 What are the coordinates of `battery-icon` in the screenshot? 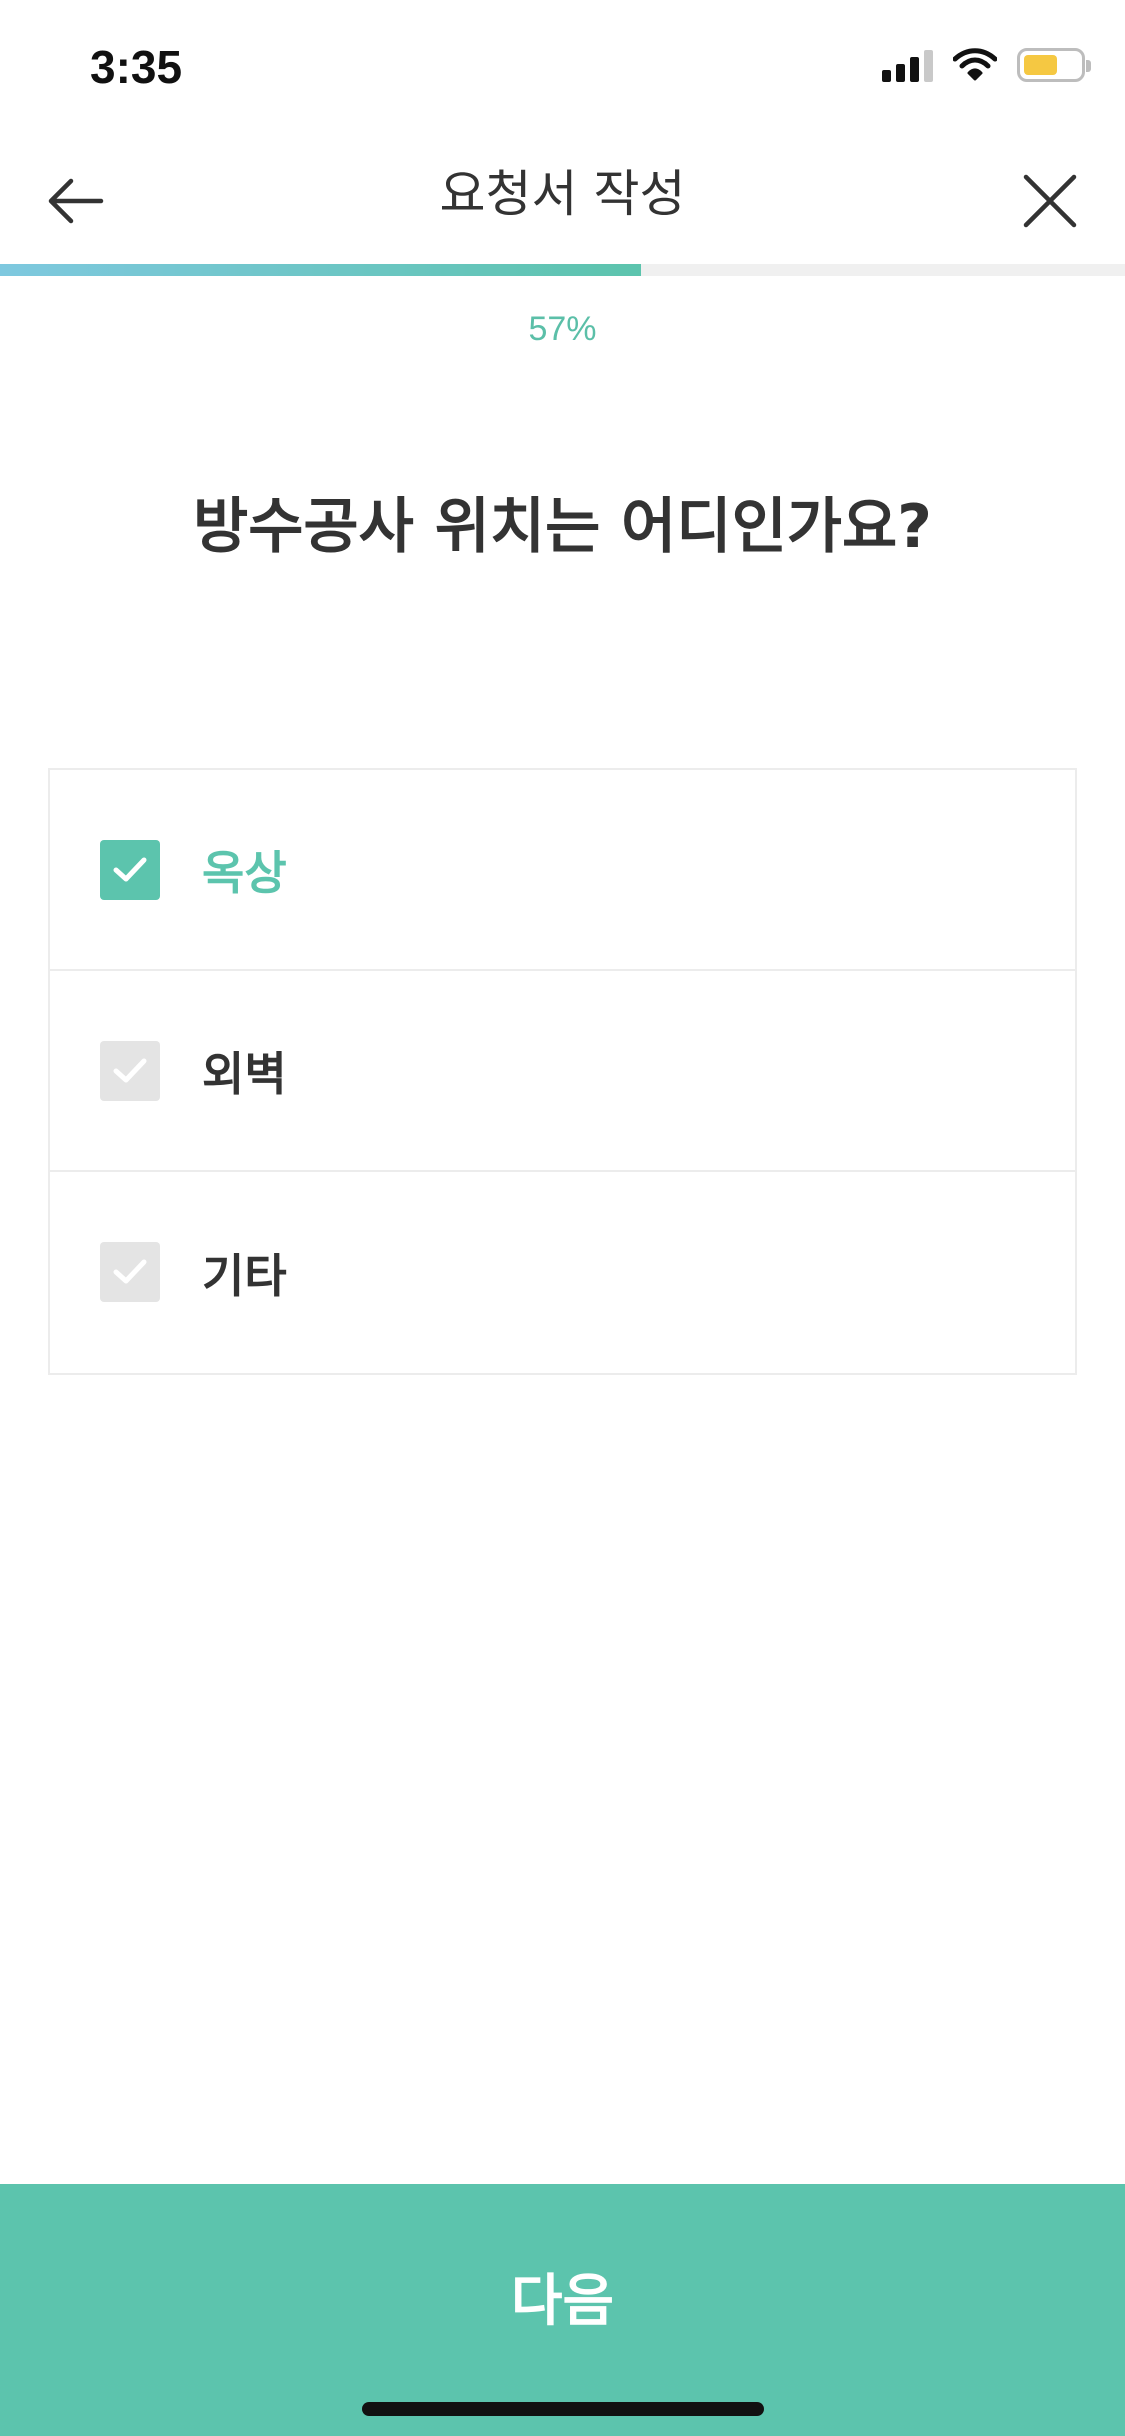 It's located at (1054, 65).